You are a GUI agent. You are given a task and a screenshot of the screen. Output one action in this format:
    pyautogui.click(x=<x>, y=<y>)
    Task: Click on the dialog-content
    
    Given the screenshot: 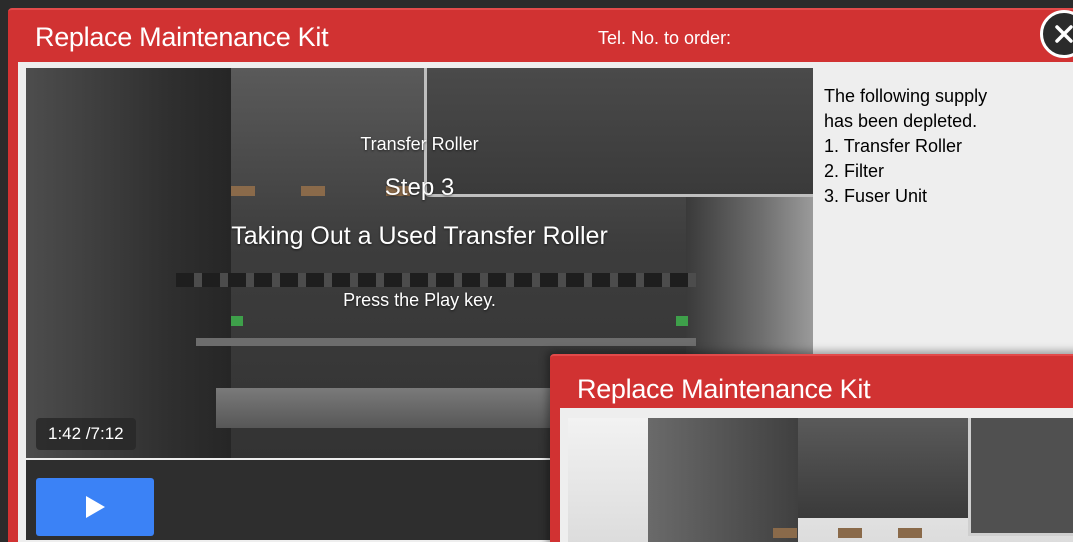 What is the action you would take?
    pyautogui.click(x=816, y=475)
    